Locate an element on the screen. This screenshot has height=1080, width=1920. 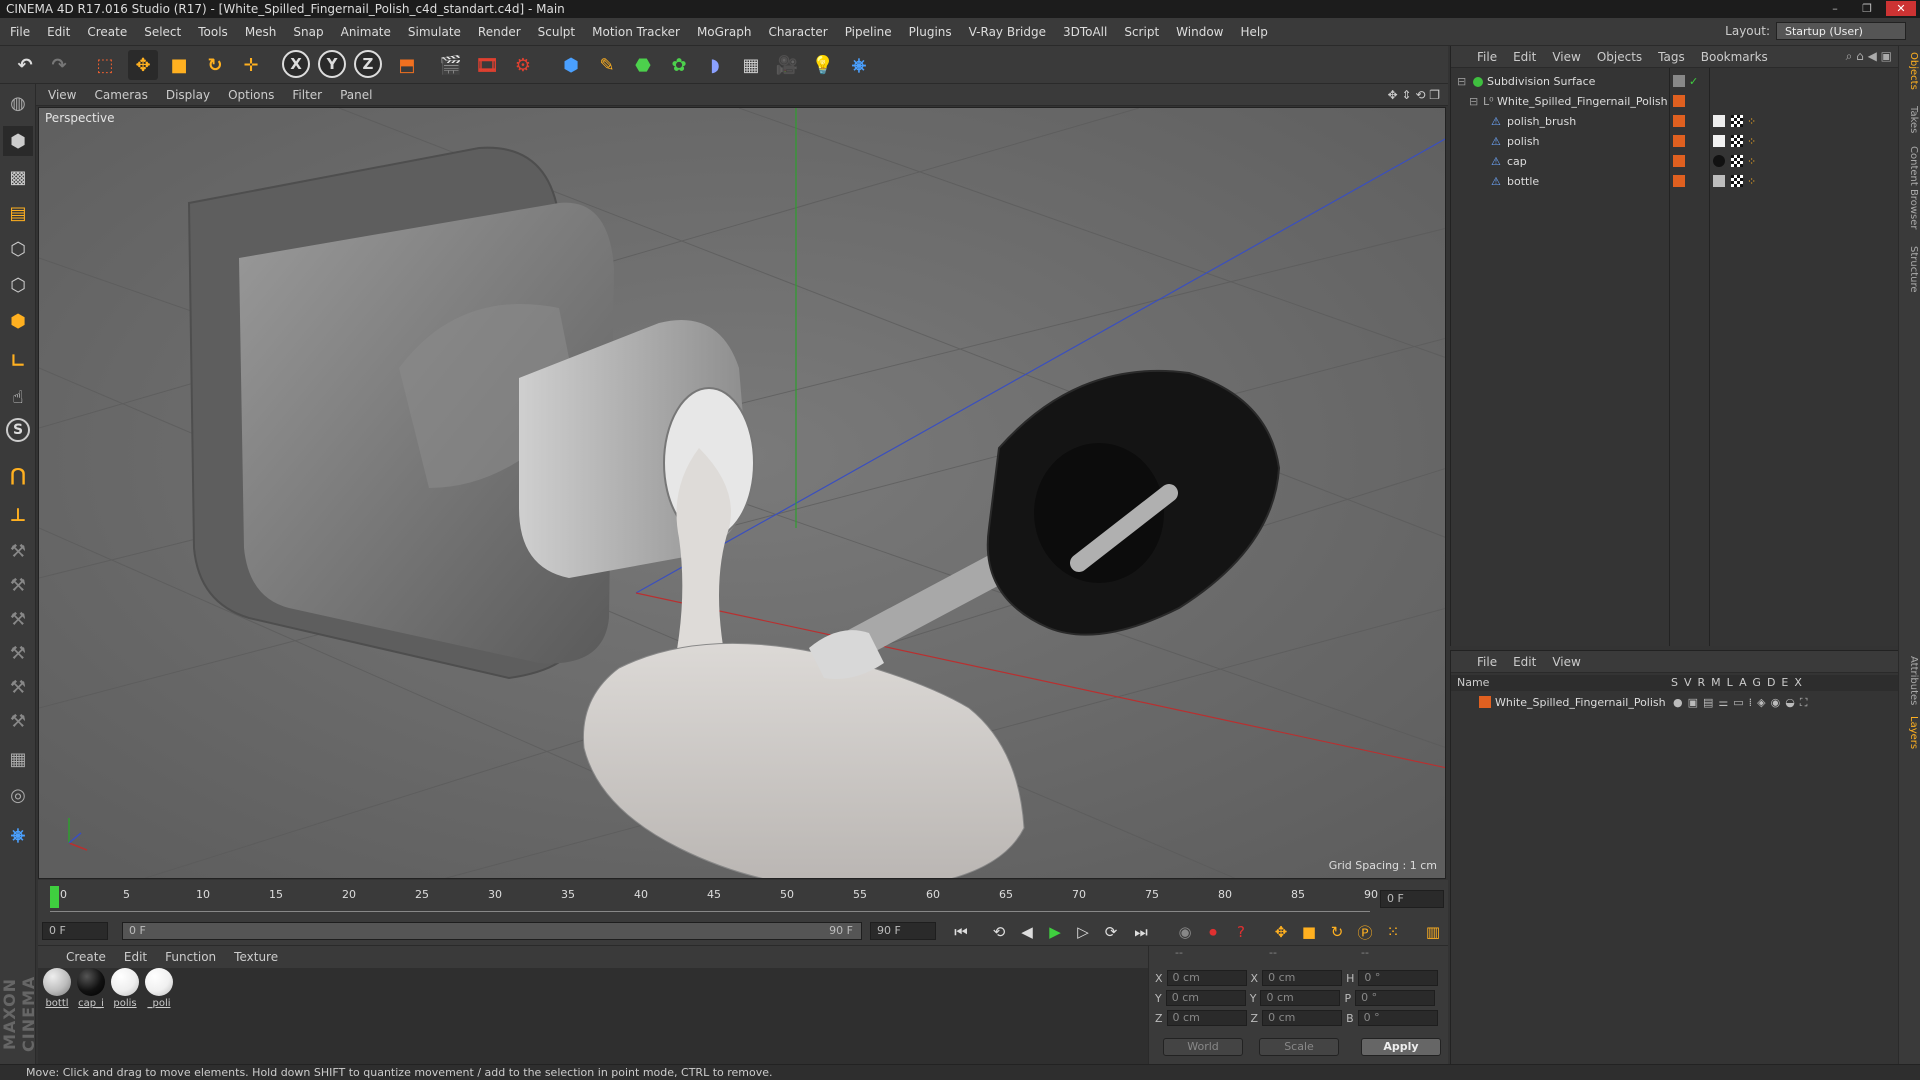
menu-tools: Tools is located at coordinates (213, 32).